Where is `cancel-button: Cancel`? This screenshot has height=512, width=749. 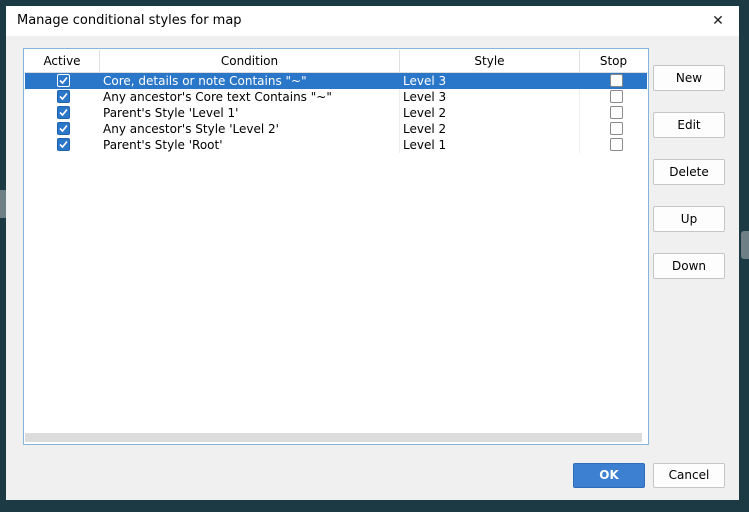
cancel-button: Cancel is located at coordinates (689, 475).